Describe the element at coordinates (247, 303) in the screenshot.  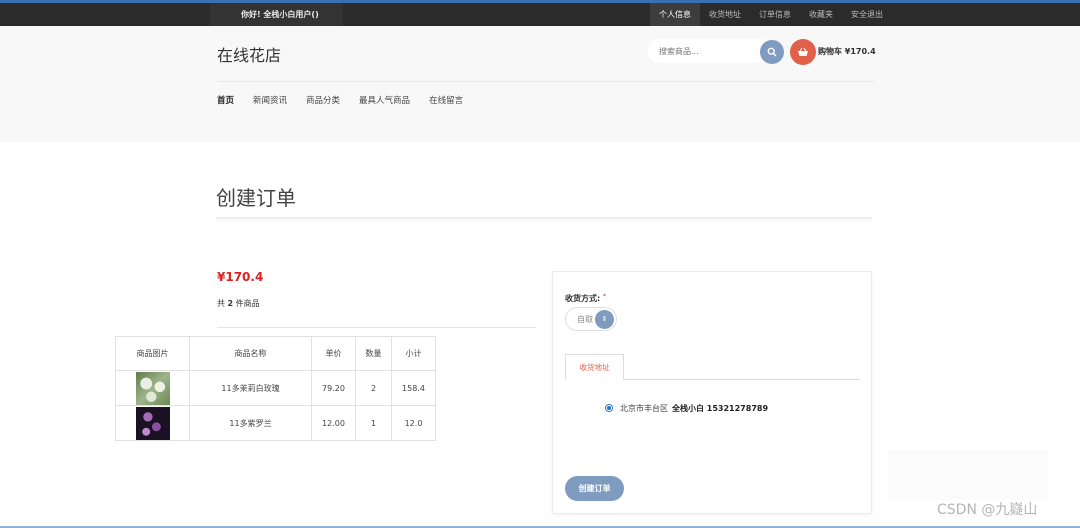
I see `item-count-suffix: 件商品` at that location.